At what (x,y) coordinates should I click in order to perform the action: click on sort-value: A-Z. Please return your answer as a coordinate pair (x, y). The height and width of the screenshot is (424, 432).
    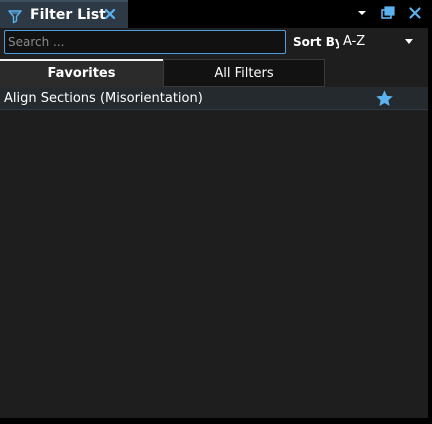
    Looking at the image, I should click on (354, 41).